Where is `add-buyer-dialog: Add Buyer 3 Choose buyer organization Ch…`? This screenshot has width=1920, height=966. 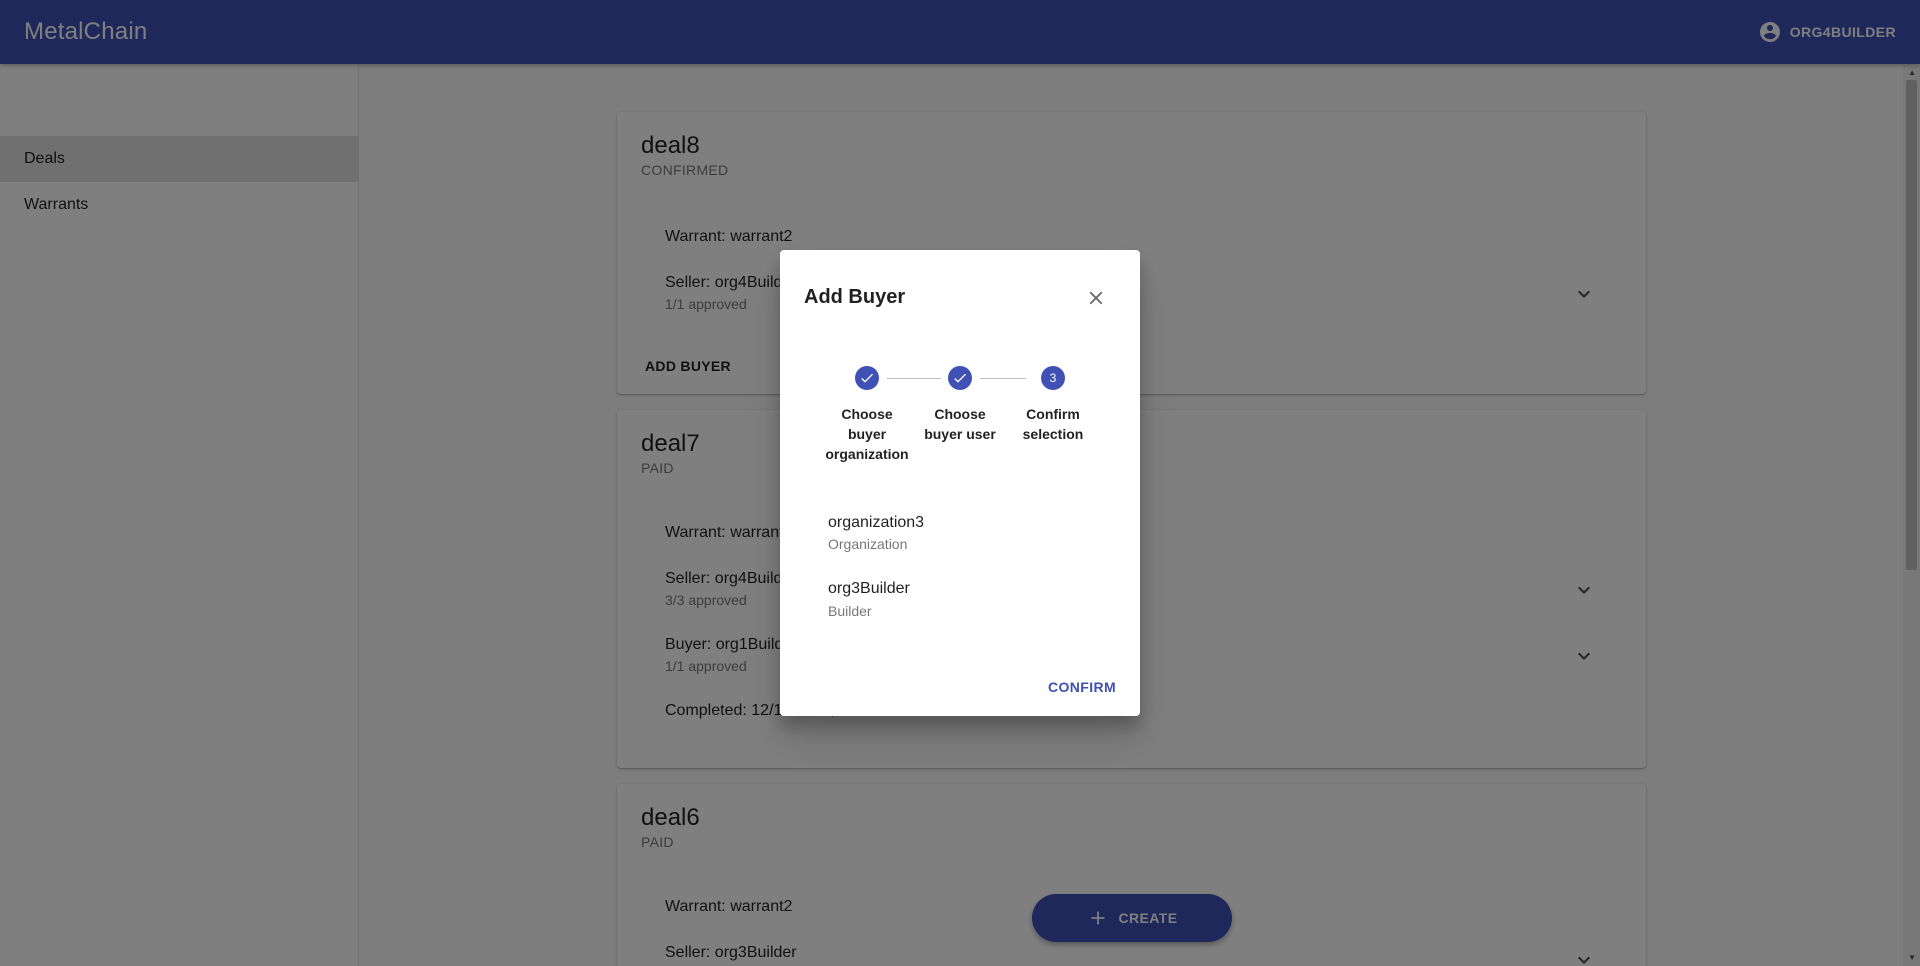 add-buyer-dialog: Add Buyer 3 Choose buyer organization Ch… is located at coordinates (960, 483).